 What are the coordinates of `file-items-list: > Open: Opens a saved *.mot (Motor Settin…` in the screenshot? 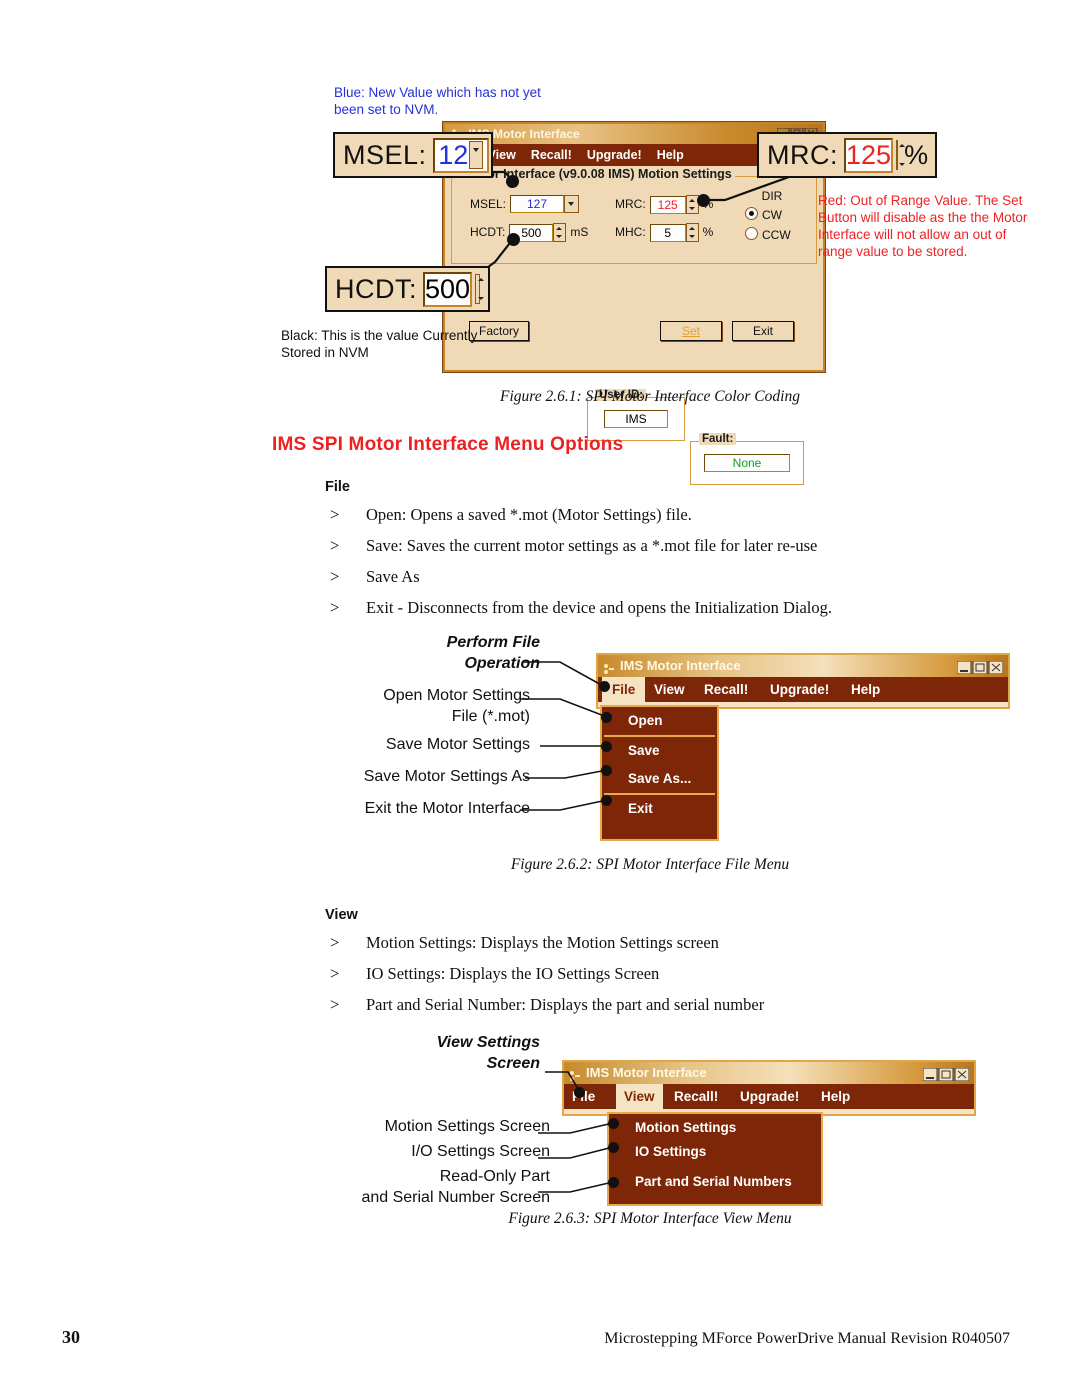 It's located at (640, 561).